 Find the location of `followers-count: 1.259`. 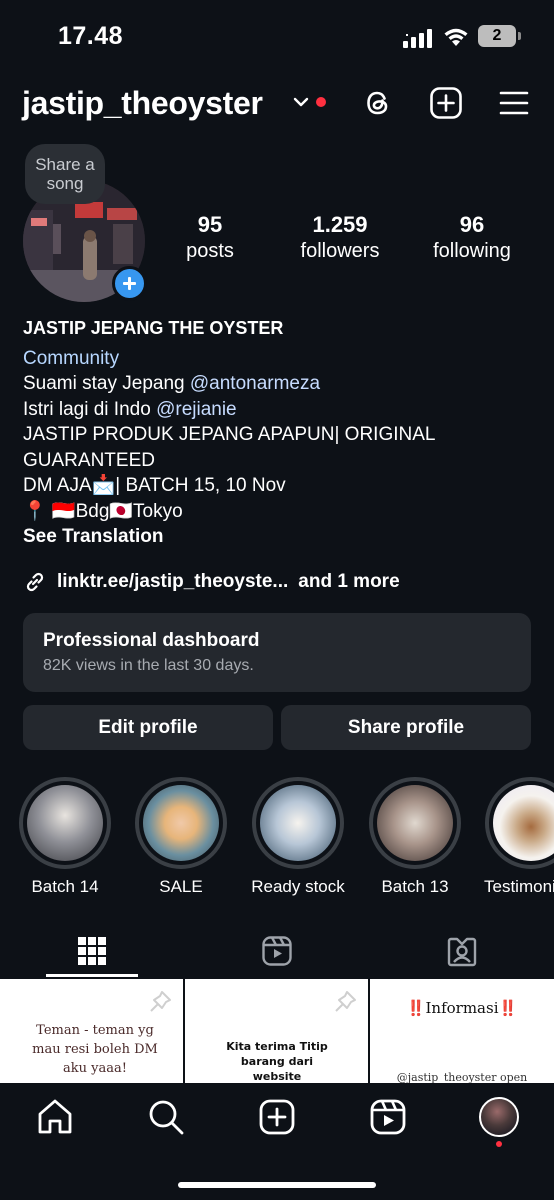

followers-count: 1.259 is located at coordinates (340, 224).